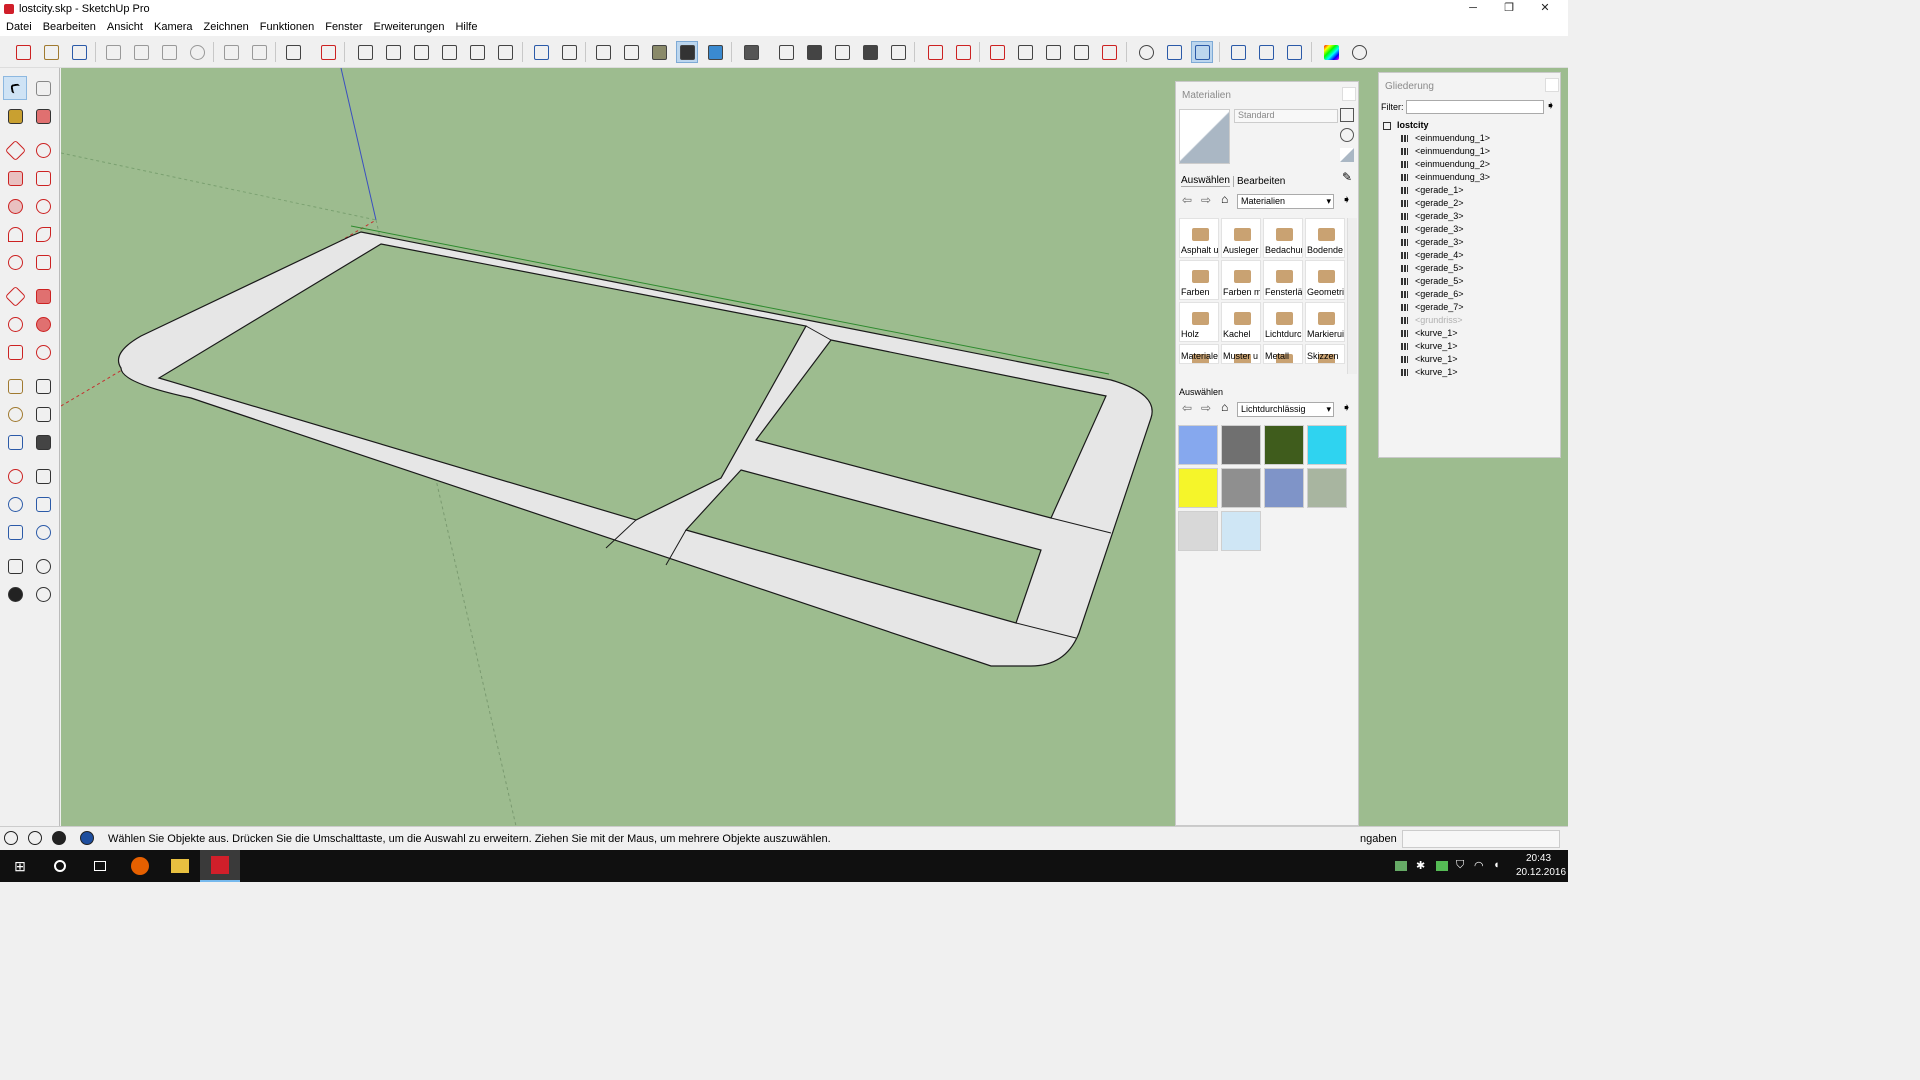  I want to click on filter-input, so click(1475, 107).